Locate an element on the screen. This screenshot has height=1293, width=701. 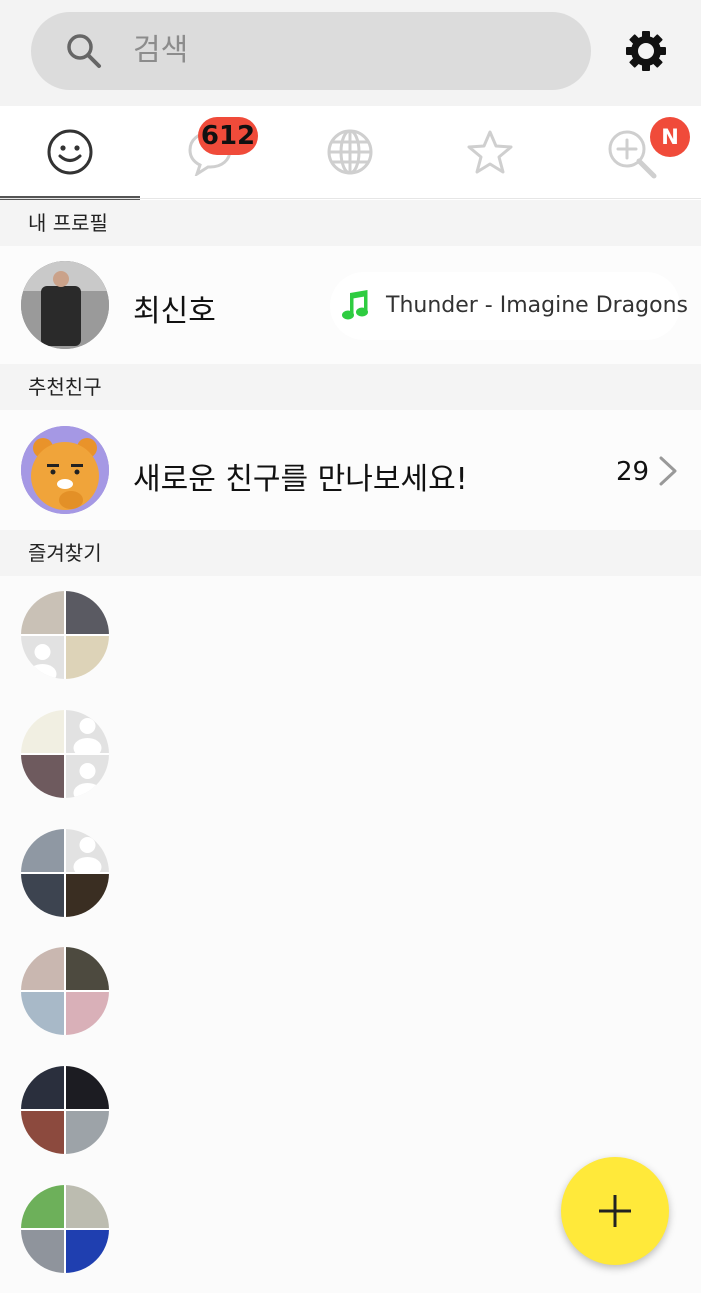
section-my-profile: 내 프로필 is located at coordinates (350, 223).